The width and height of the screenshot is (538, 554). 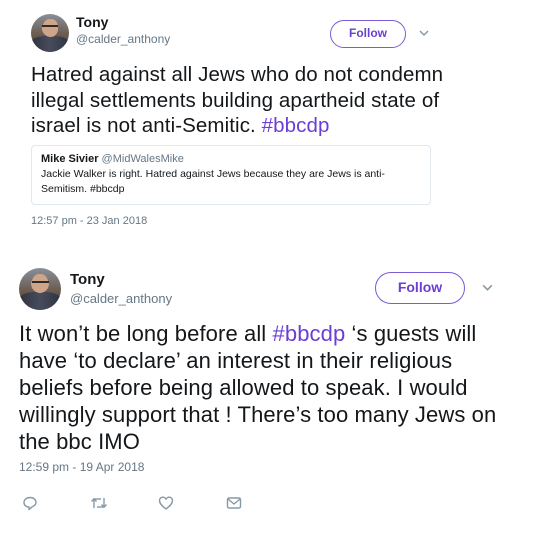 I want to click on reply-icon, so click(x=30, y=503).